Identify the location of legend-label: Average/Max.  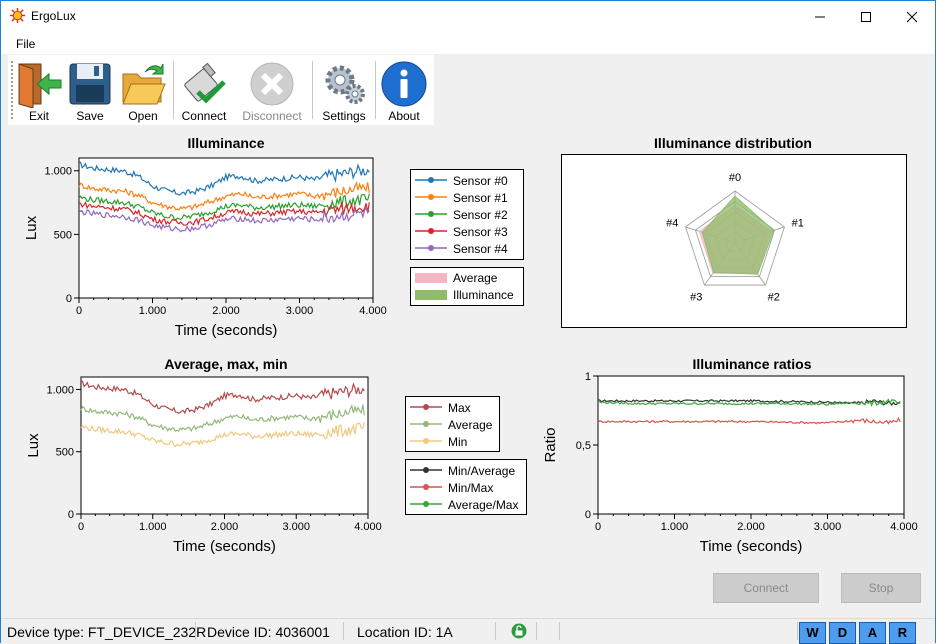
(483, 505).